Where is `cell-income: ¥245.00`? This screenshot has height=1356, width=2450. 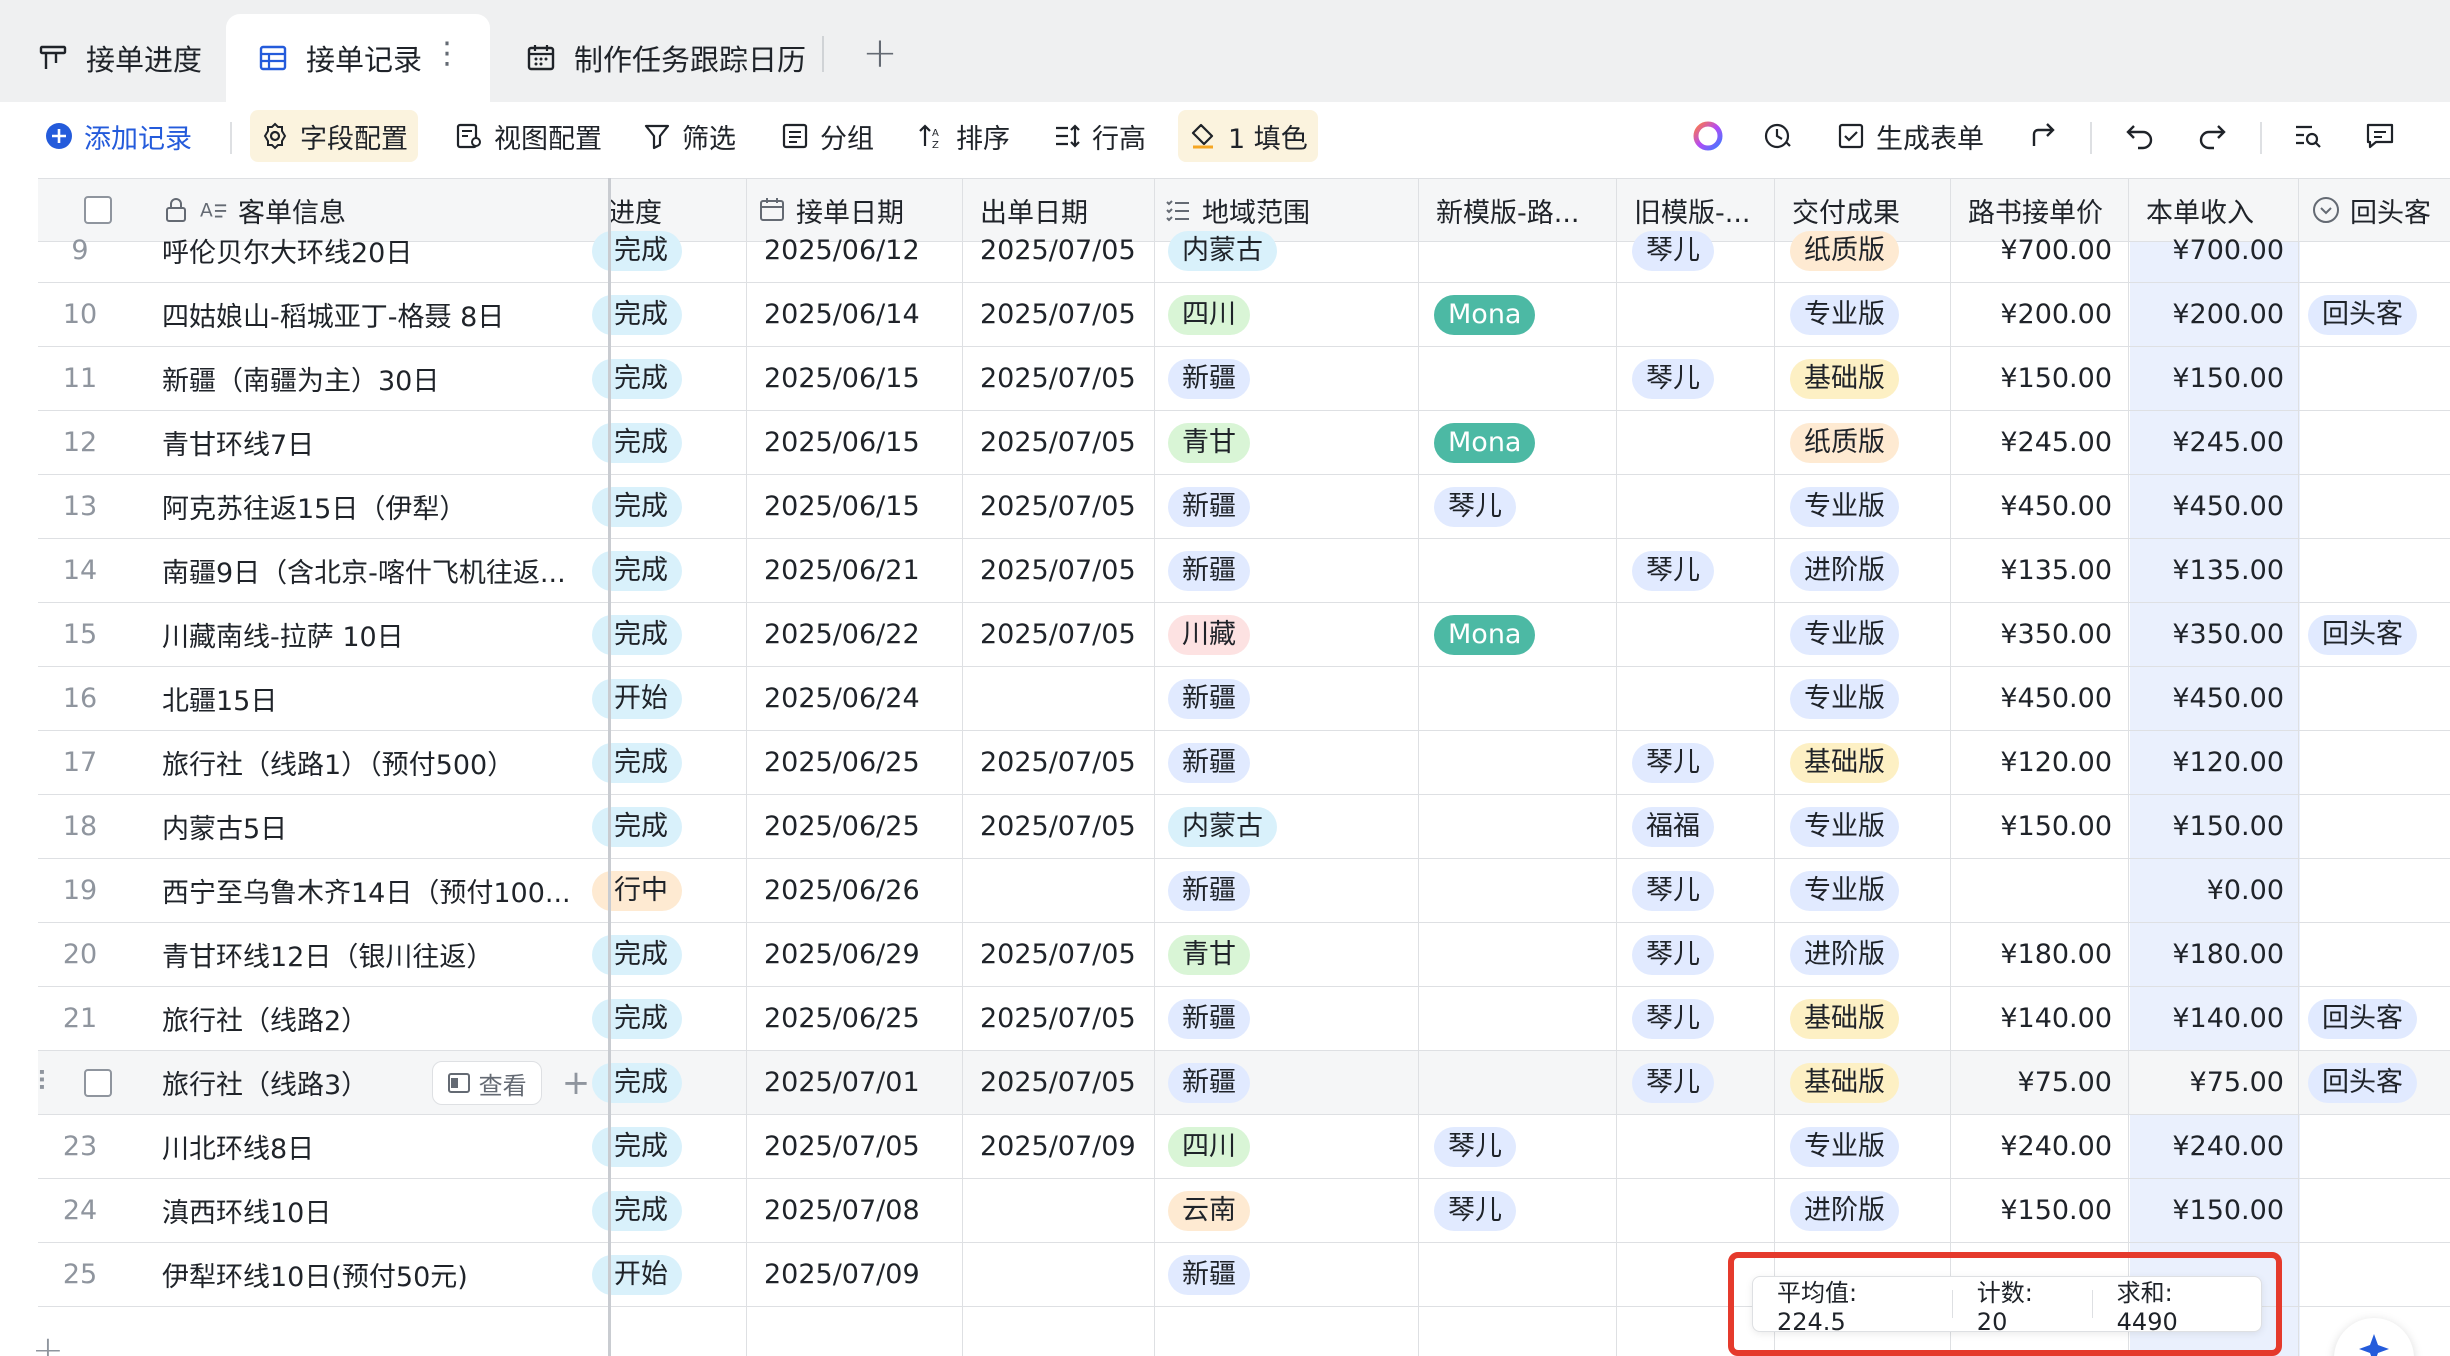 cell-income: ¥245.00 is located at coordinates (2206, 442).